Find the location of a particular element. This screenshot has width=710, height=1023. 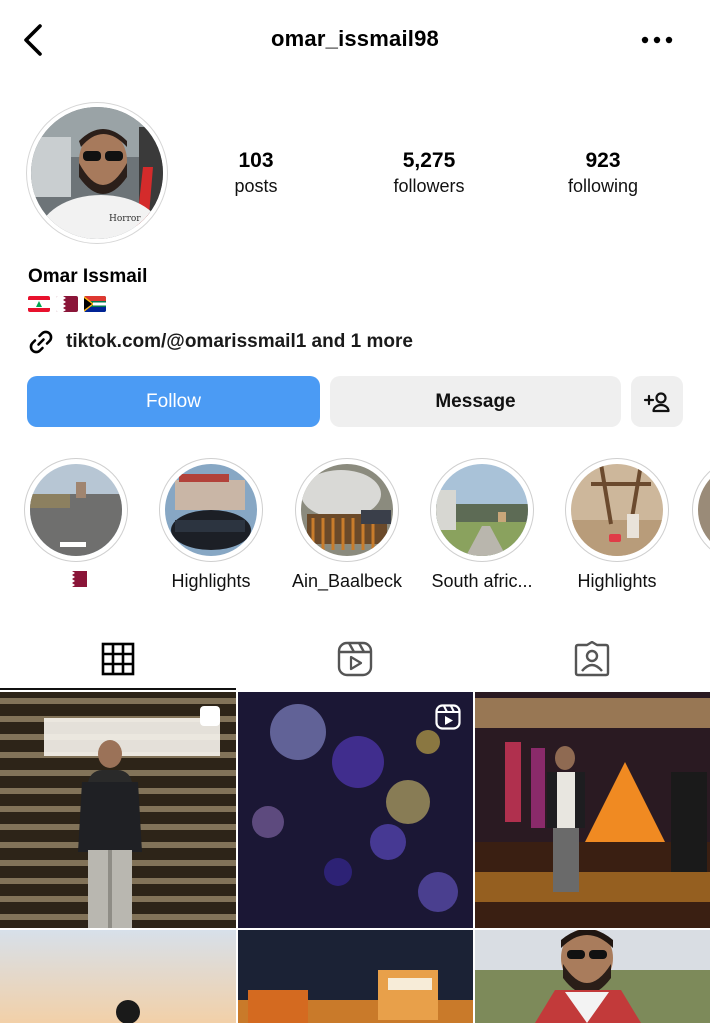

followers-stat: 5,275 followers is located at coordinates (429, 173).